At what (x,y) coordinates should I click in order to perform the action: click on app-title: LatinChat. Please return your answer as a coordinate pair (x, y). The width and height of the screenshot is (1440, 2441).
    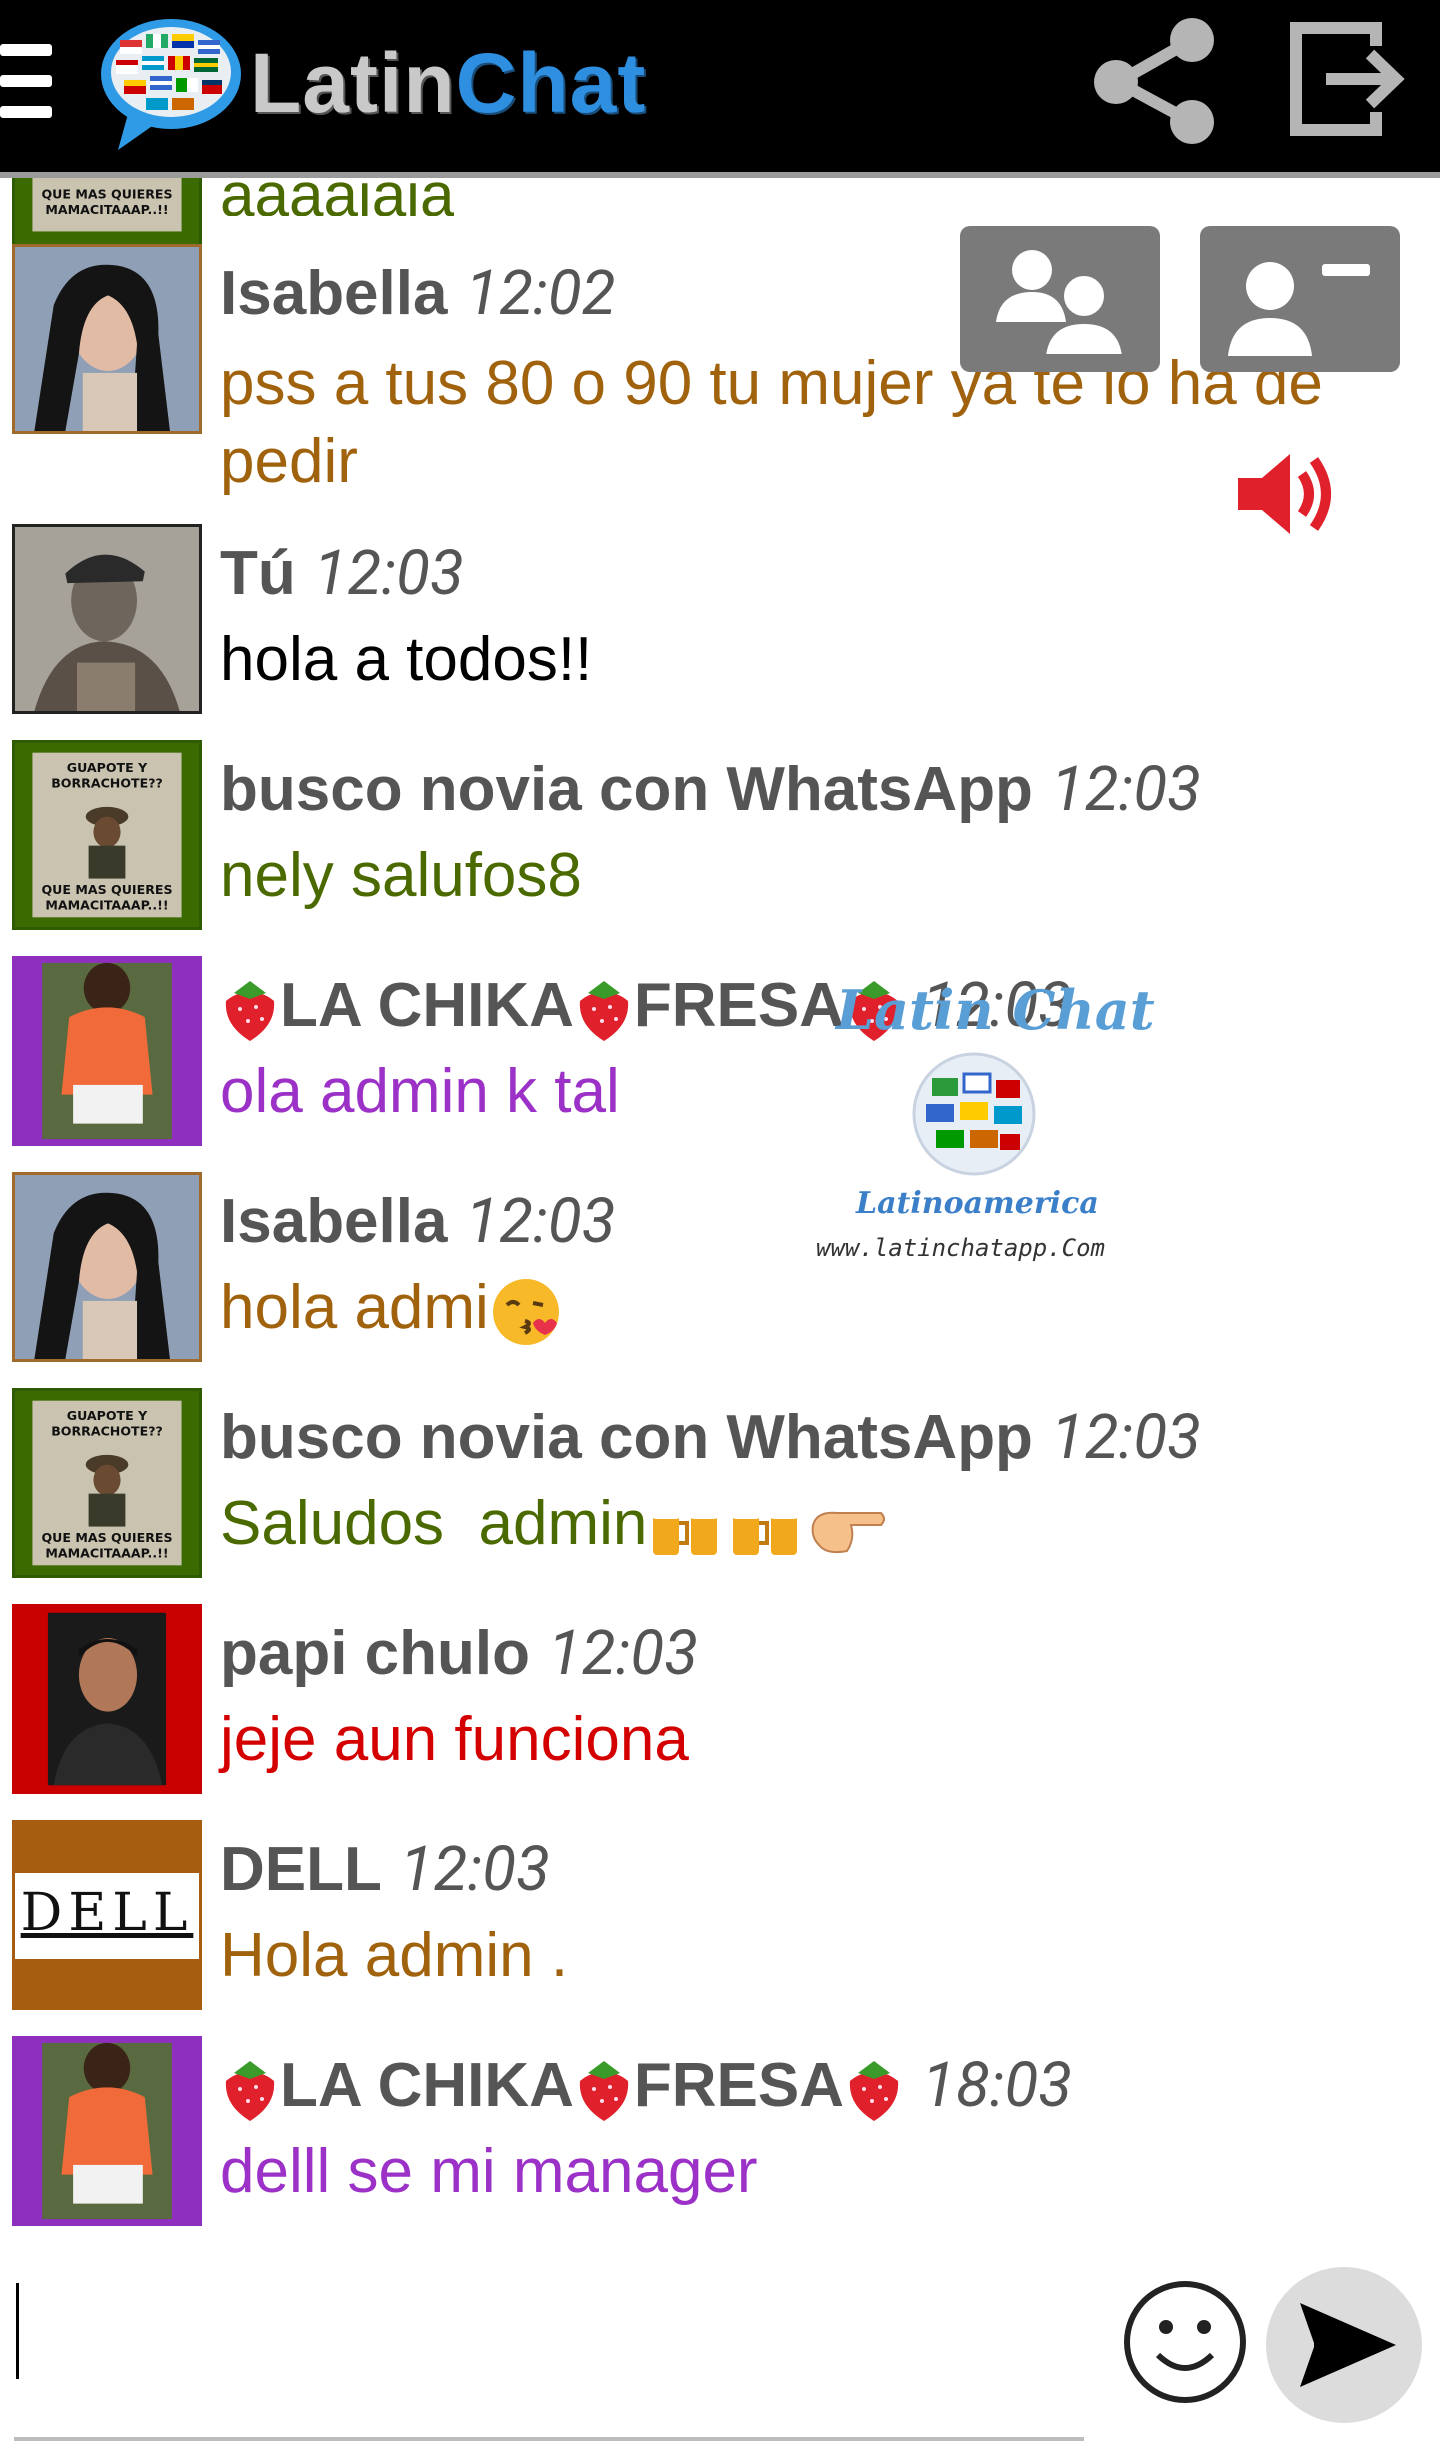
    Looking at the image, I should click on (448, 83).